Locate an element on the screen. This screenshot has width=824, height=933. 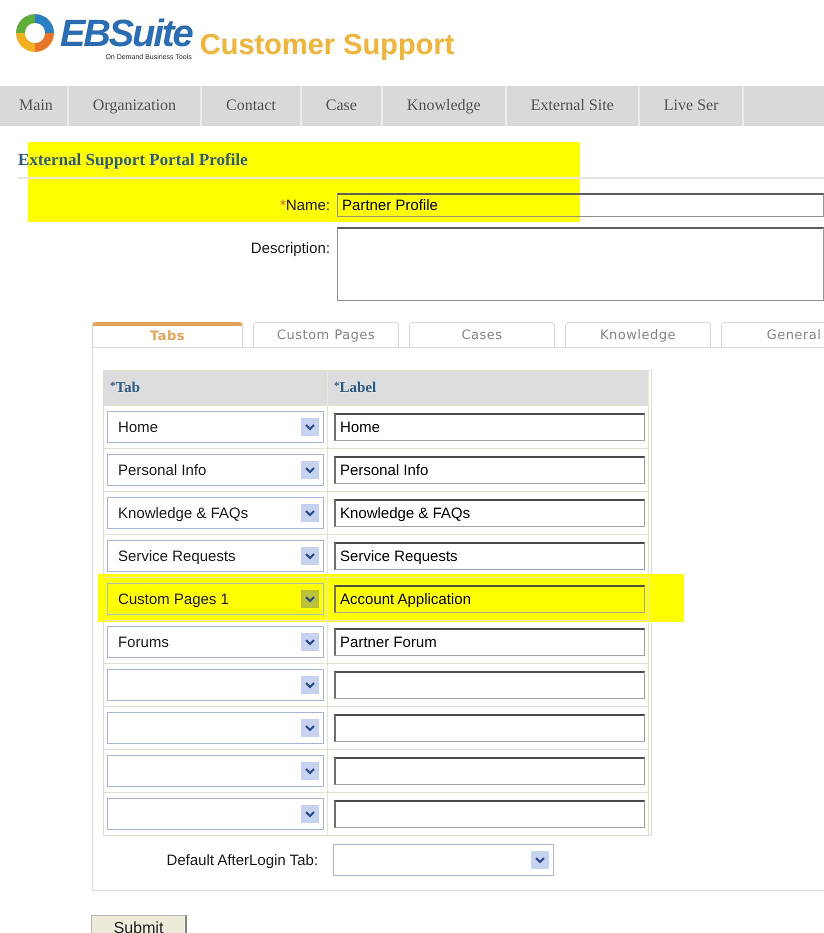
submit-button: Submit is located at coordinates (139, 924).